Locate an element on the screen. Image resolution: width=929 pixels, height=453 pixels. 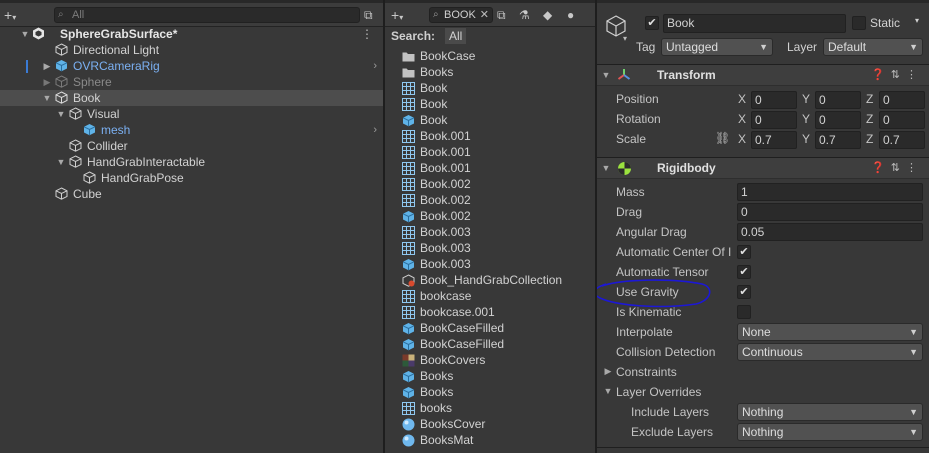
position-y-field: 0 is located at coordinates (838, 100).